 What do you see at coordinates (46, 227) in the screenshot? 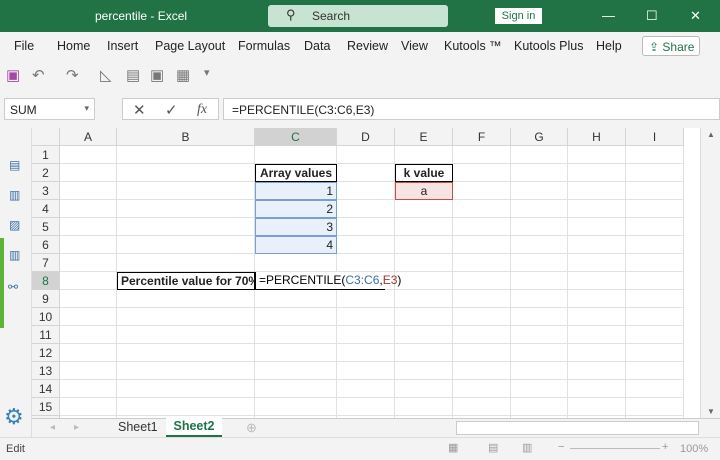
I see `row-header-5: 5` at bounding box center [46, 227].